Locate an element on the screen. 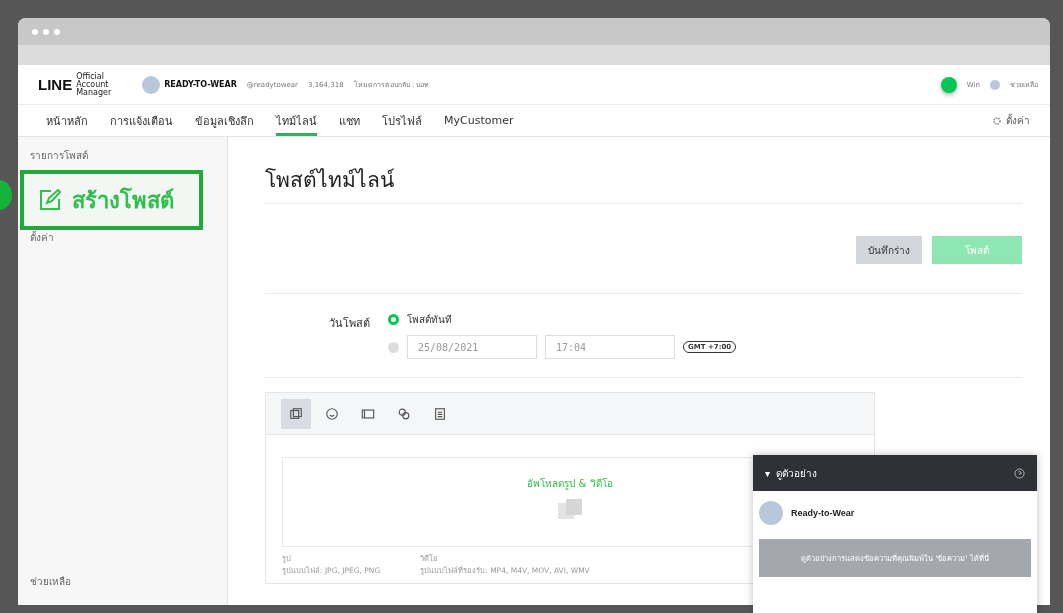 This screenshot has height=613, width=1063. nav-tab: โปรไฟล์ is located at coordinates (402, 120).